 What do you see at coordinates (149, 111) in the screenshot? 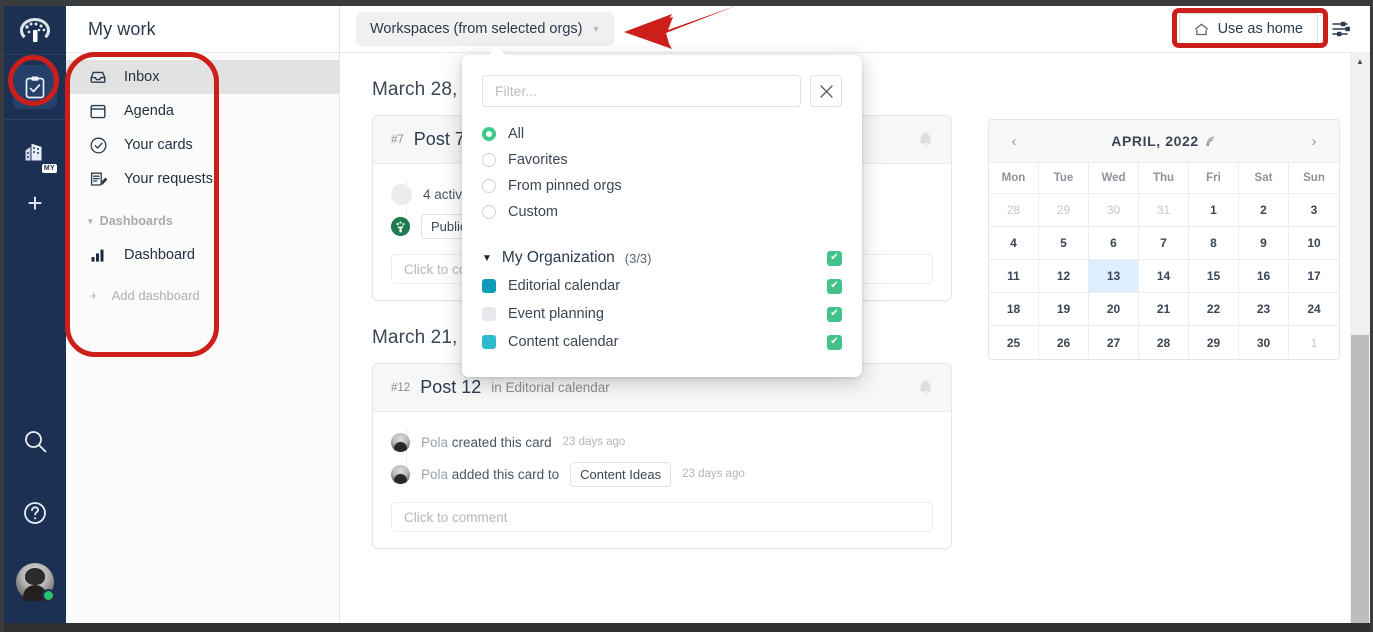
I see `sidebar-item-label: Agenda` at bounding box center [149, 111].